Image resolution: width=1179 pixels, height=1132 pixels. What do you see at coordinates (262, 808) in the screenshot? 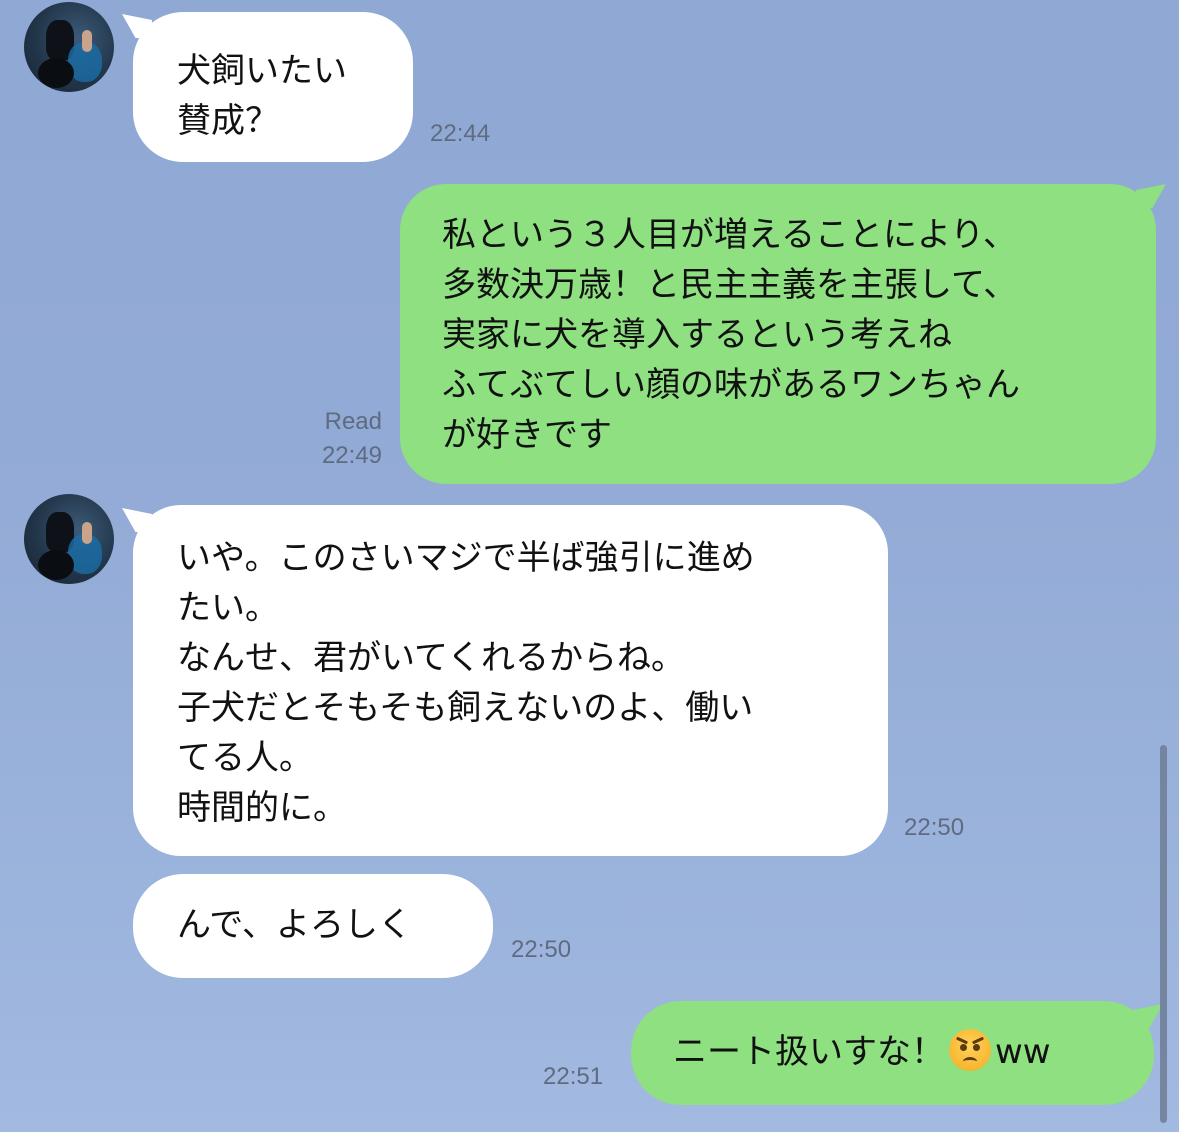
I see `message-text: 時間的に。` at bounding box center [262, 808].